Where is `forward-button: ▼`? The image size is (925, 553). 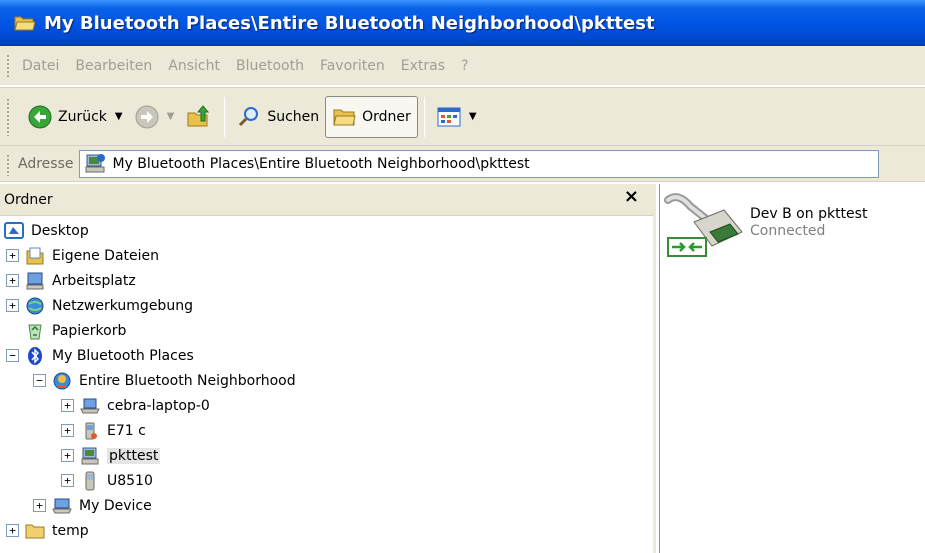
forward-button: ▼ is located at coordinates (155, 117).